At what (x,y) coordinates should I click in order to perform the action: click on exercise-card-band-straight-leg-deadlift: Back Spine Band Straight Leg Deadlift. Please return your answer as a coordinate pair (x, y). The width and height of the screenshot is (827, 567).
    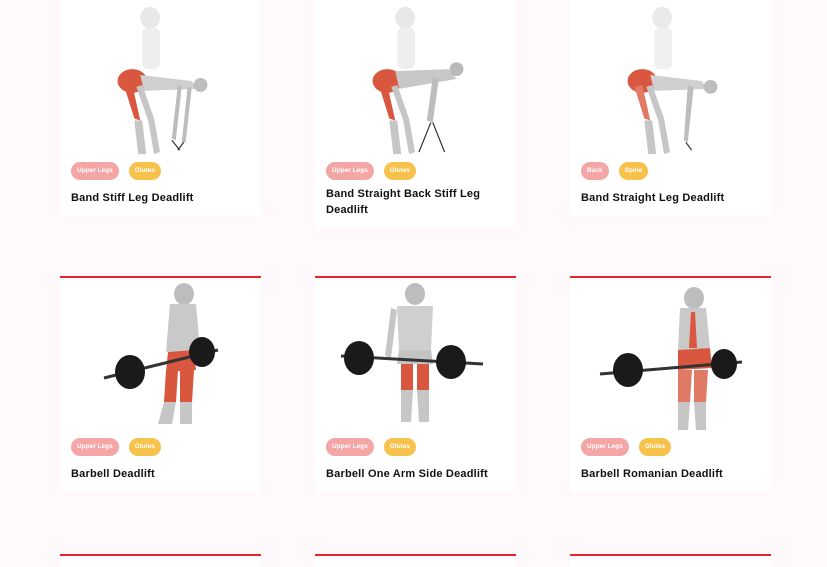
    Looking at the image, I should click on (670, 108).